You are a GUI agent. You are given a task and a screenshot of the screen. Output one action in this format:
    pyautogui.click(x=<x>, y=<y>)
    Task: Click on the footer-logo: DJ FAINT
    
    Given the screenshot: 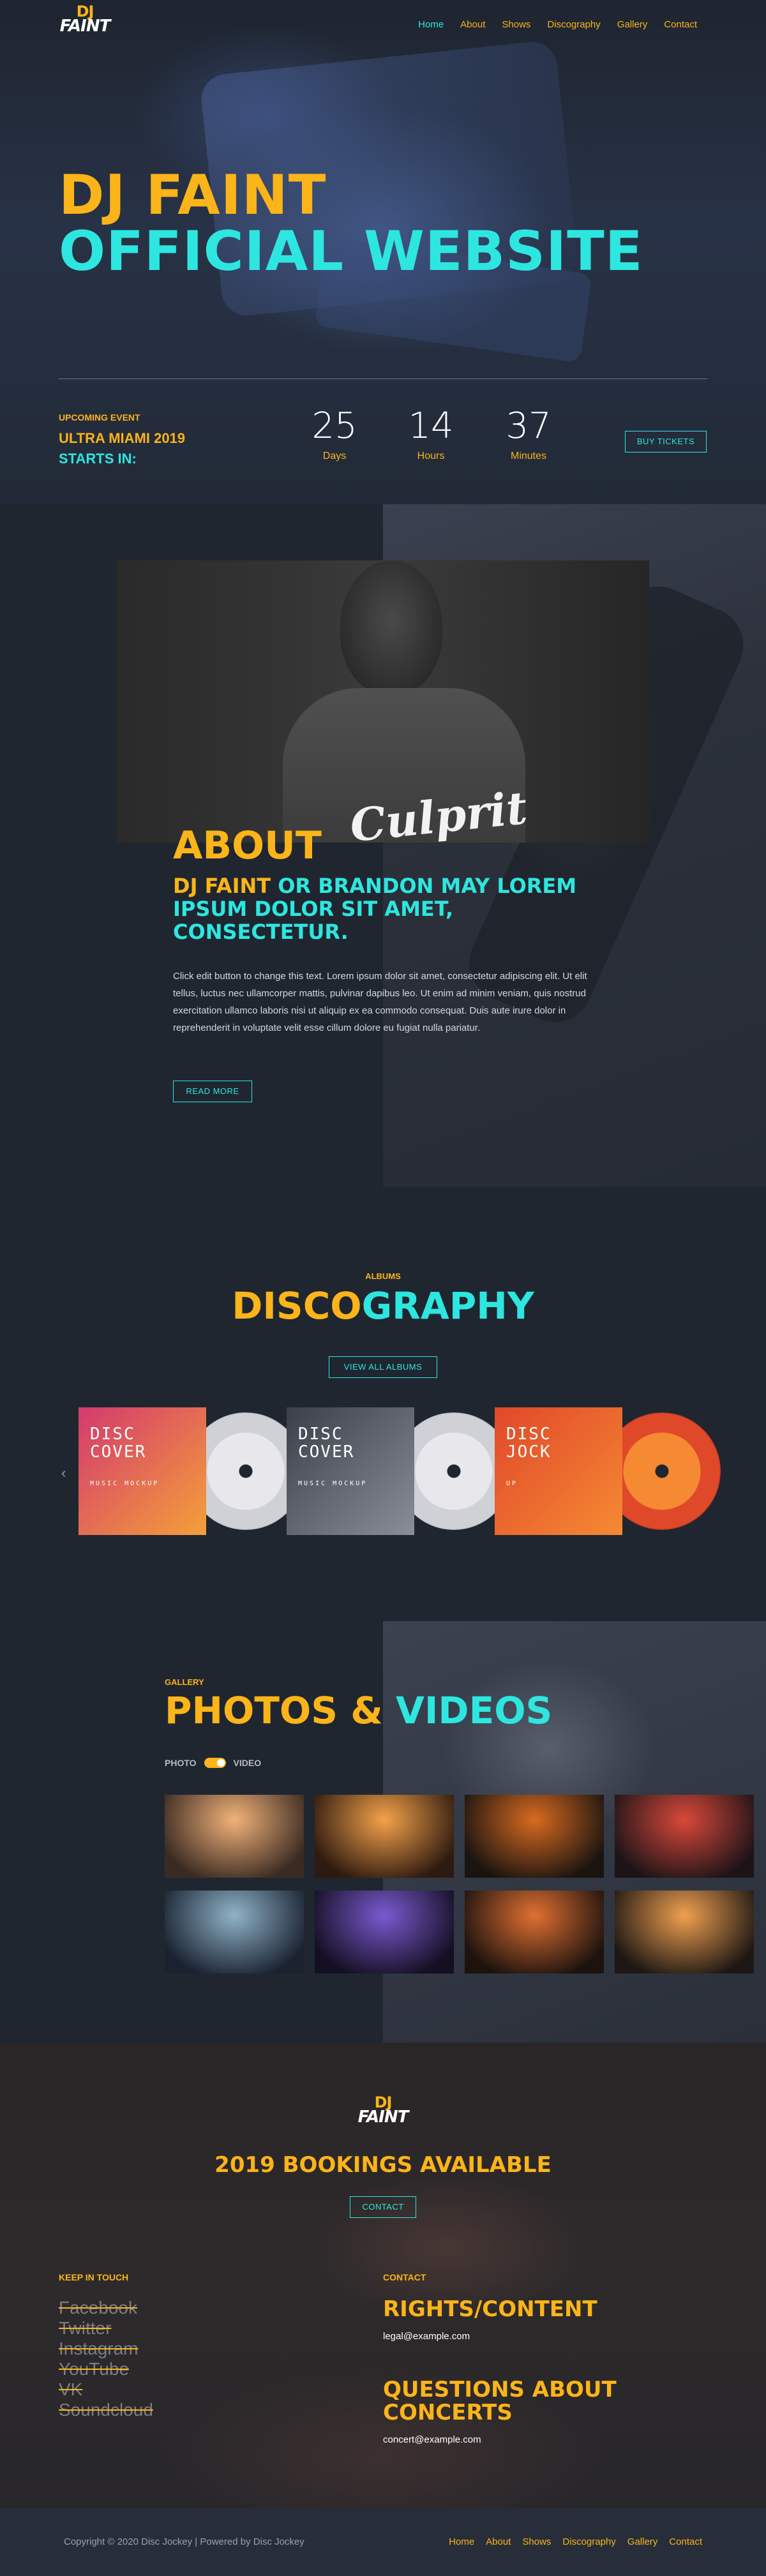 What is the action you would take?
    pyautogui.click(x=383, y=2111)
    